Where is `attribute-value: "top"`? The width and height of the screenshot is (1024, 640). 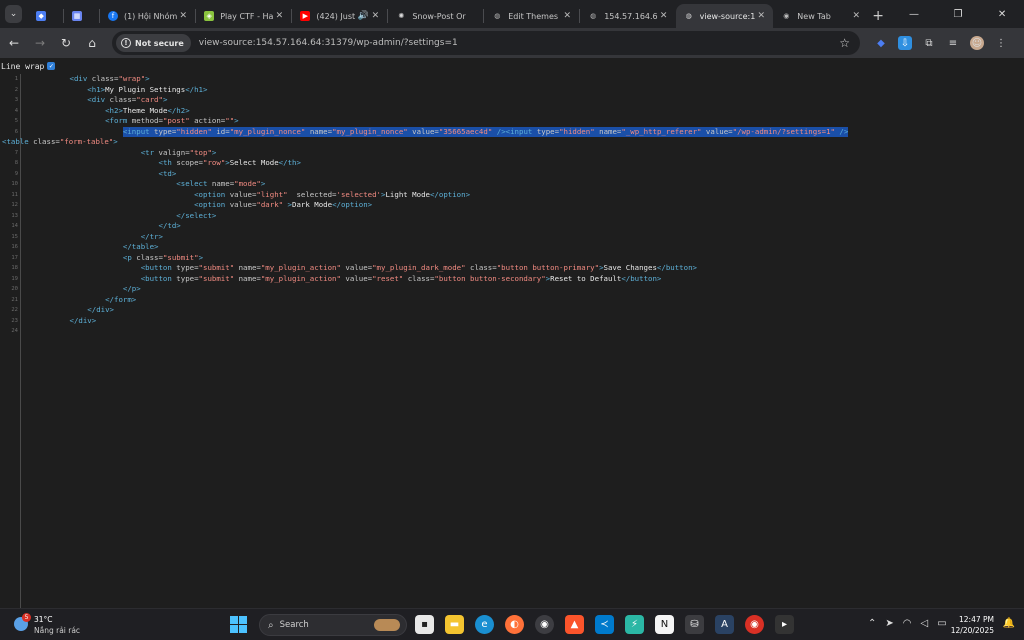
attribute-value: "top" is located at coordinates (200, 152).